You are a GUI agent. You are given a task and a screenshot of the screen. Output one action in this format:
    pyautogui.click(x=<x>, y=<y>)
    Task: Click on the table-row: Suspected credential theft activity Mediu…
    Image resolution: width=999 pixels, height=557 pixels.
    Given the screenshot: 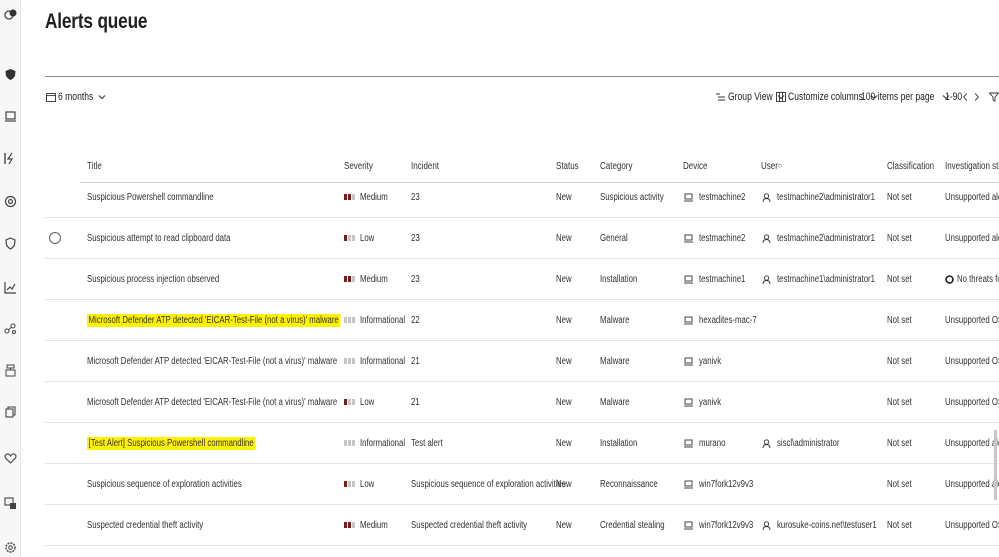 What is the action you would take?
    pyautogui.click(x=522, y=525)
    